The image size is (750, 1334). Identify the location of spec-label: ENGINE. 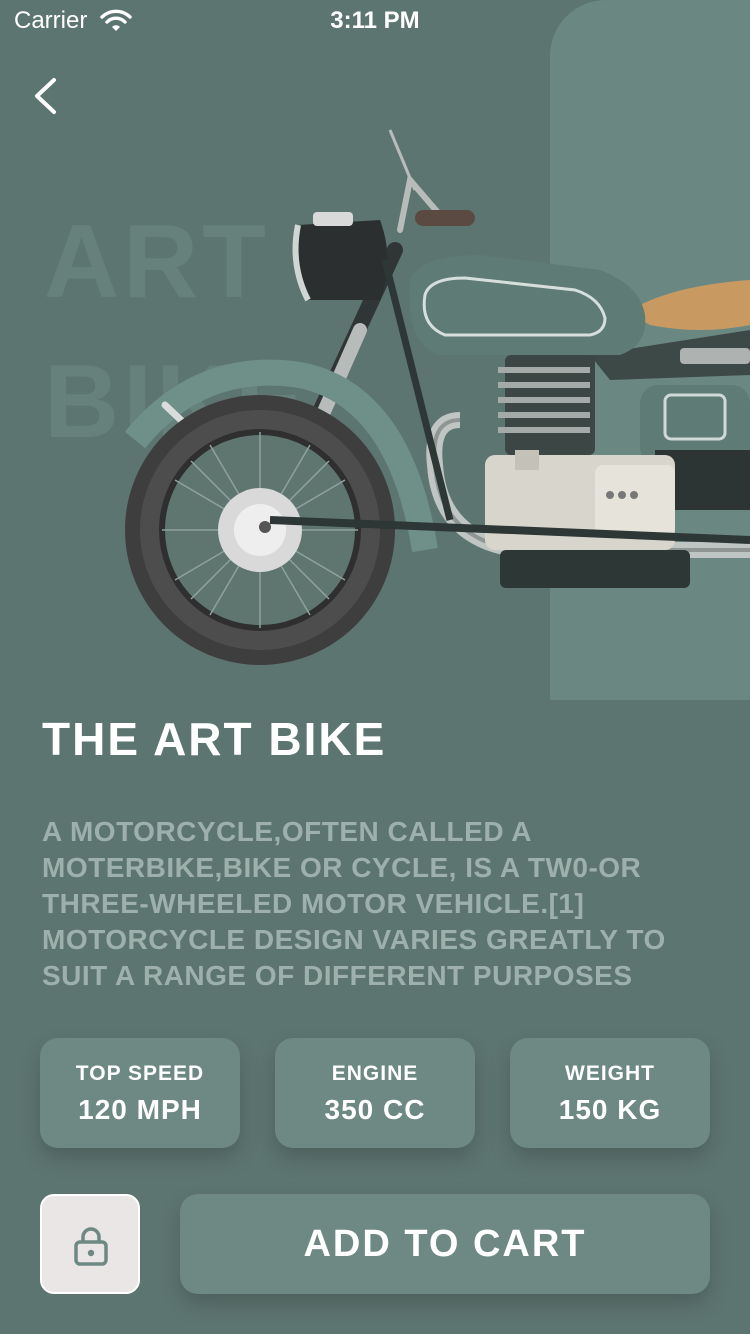
(375, 1073).